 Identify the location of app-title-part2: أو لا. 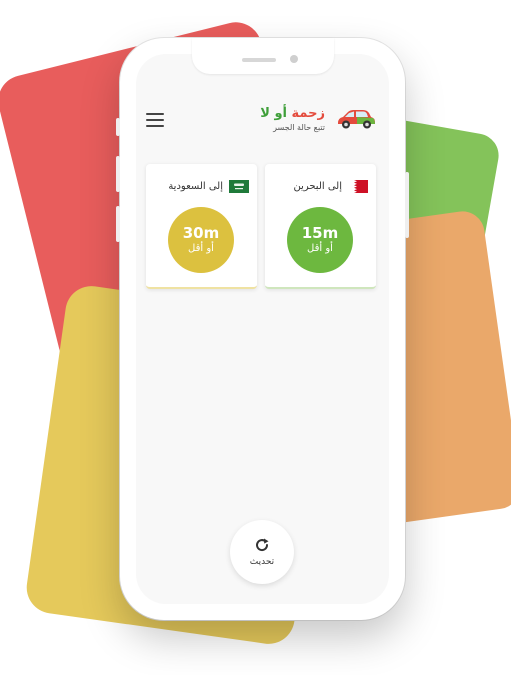
(274, 113).